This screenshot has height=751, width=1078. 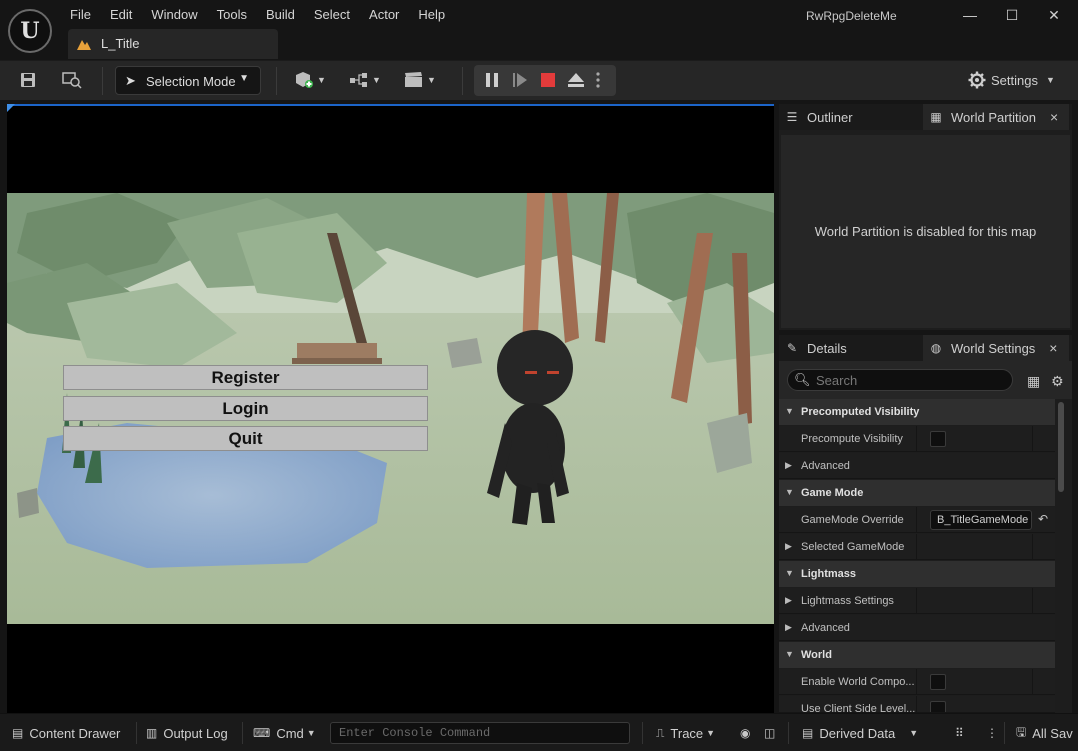 What do you see at coordinates (860, 412) in the screenshot?
I see `category-label: Precomputed Visibility` at bounding box center [860, 412].